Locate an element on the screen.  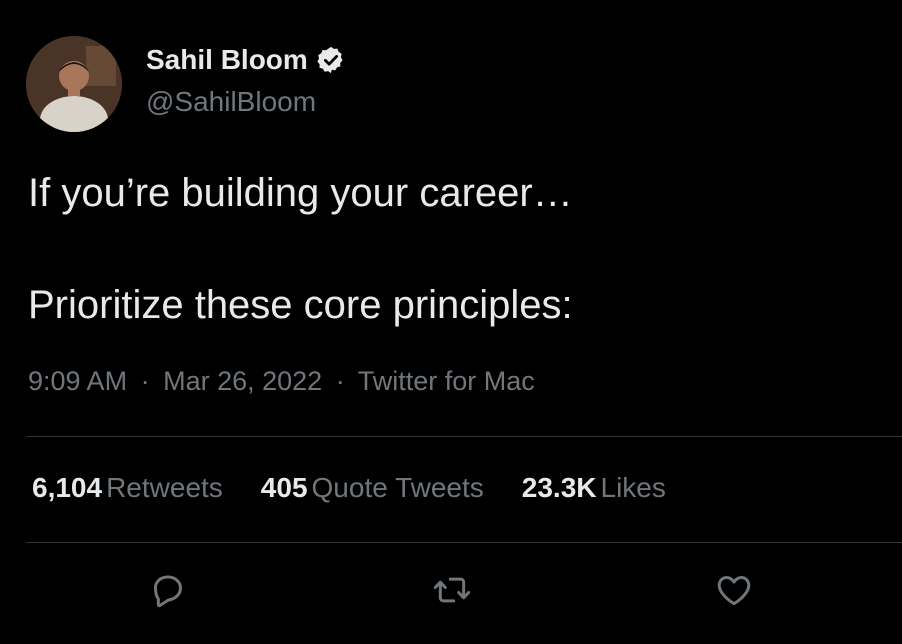
avatar is located at coordinates (74, 84).